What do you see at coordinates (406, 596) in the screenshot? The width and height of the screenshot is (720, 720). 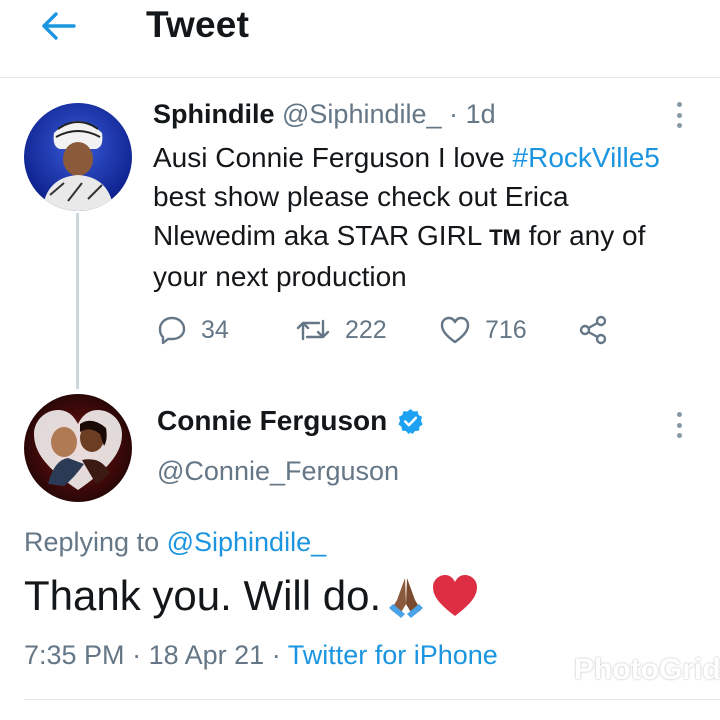 I see `praying-hands-emoji` at bounding box center [406, 596].